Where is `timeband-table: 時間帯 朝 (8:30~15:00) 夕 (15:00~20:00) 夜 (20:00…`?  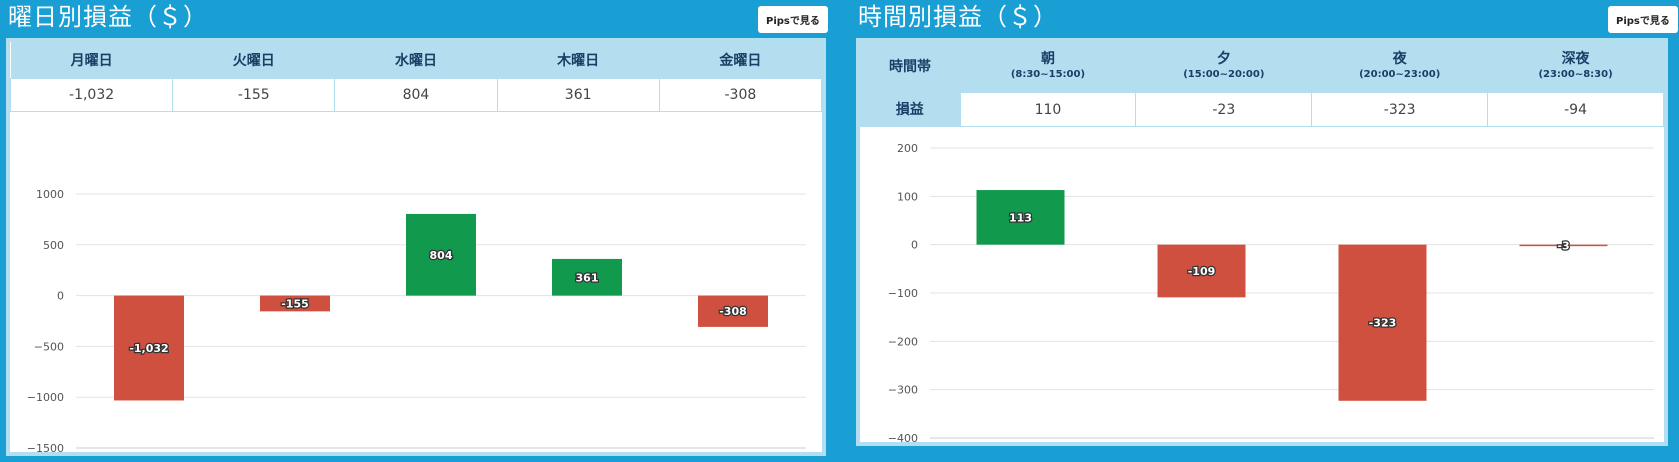 timeband-table: 時間帯 朝 (8:30~15:00) 夕 (15:00~20:00) 夜 (20:00… is located at coordinates (1262, 84).